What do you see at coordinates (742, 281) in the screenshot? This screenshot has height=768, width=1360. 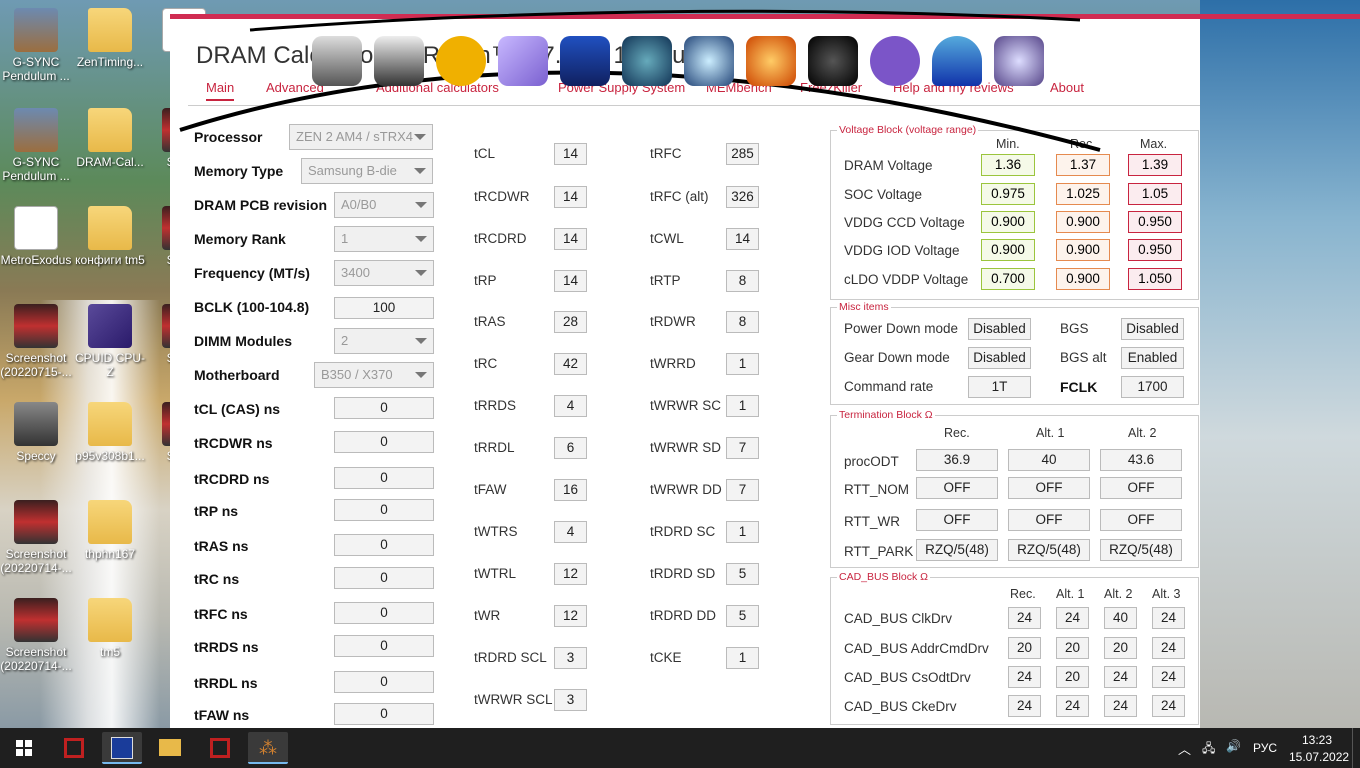 I see `timing-input: 8` at bounding box center [742, 281].